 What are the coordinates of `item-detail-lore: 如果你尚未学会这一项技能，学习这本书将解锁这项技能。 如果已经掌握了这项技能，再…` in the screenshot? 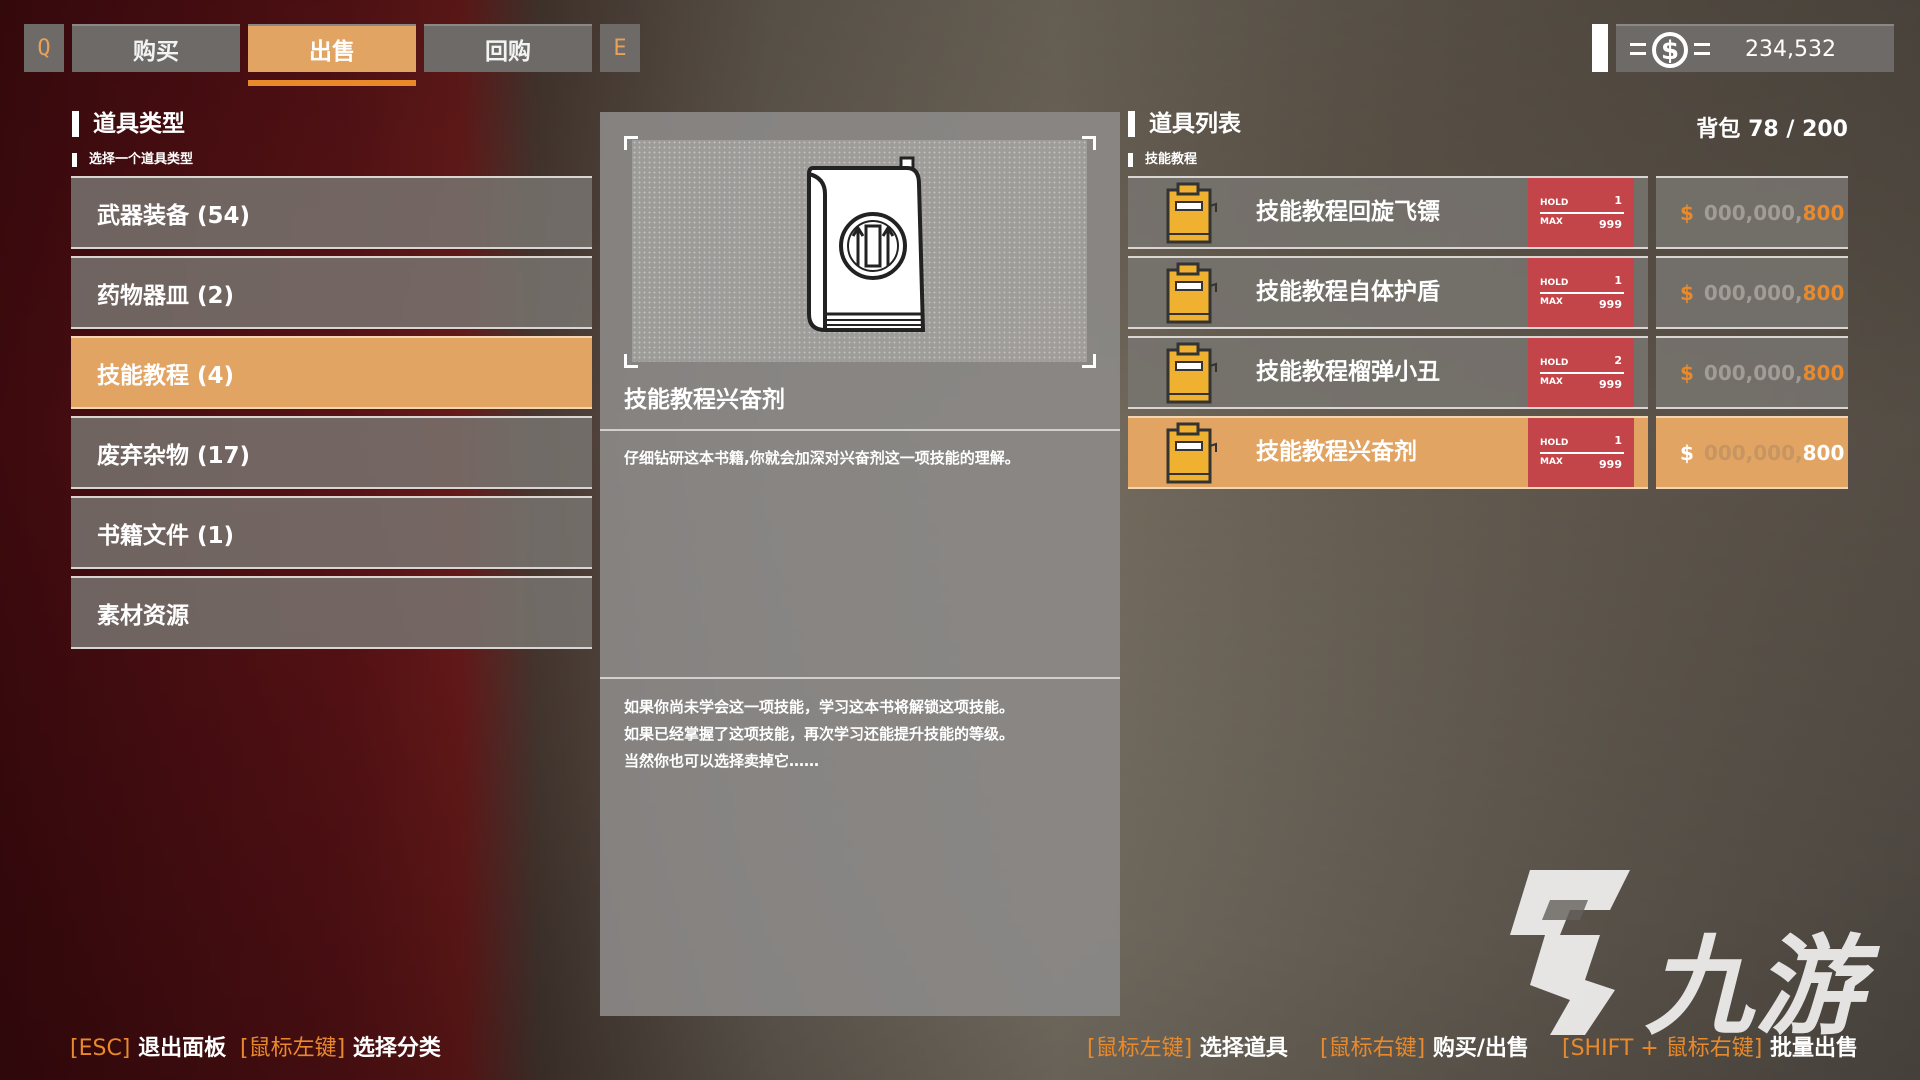 It's located at (864, 734).